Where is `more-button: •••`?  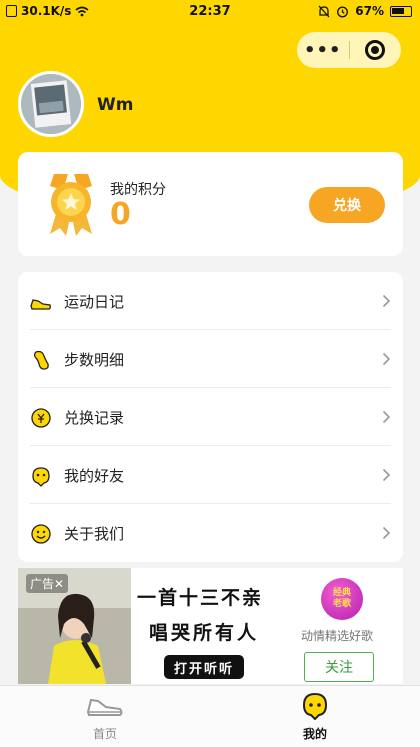 more-button: ••• is located at coordinates (323, 50).